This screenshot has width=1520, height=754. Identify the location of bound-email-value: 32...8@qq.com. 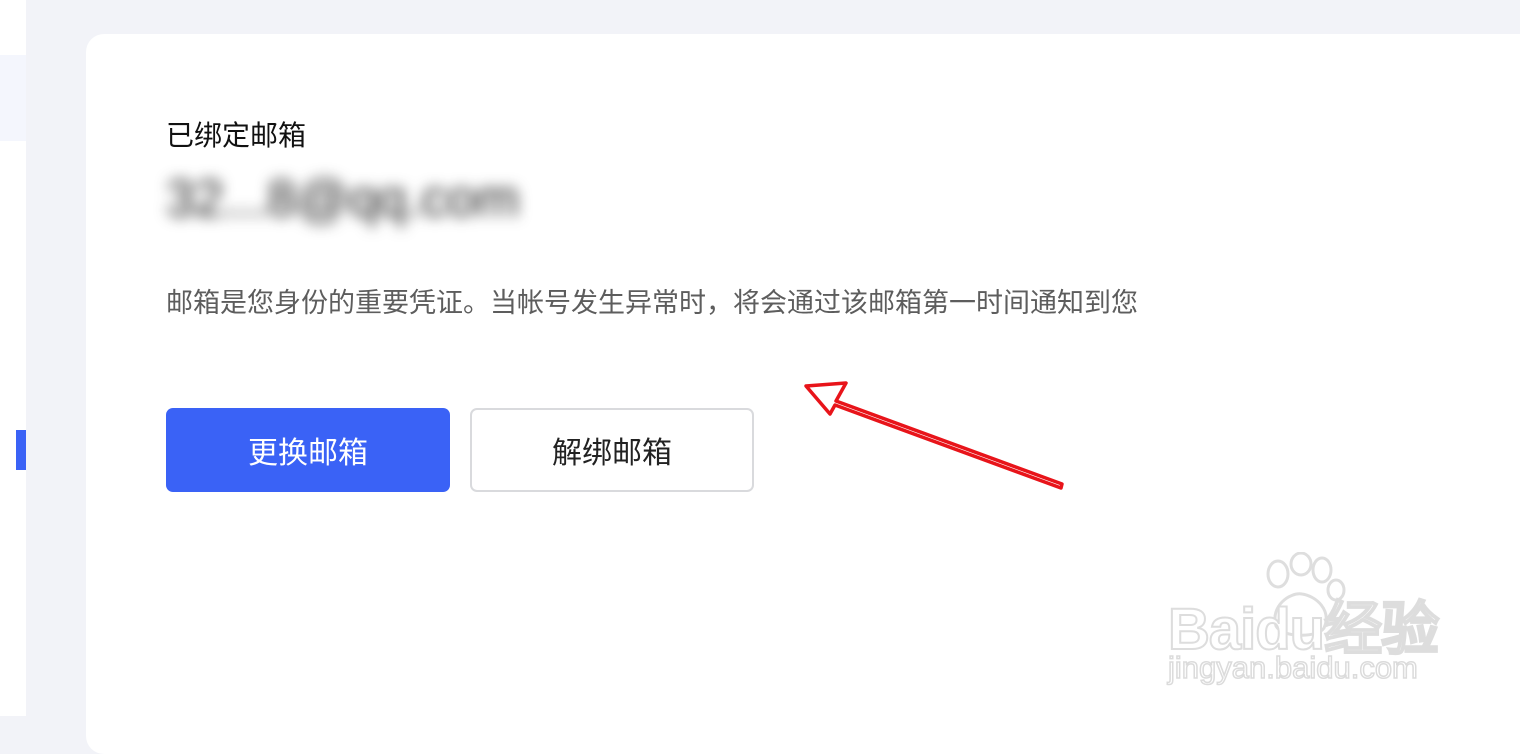
(343, 199).